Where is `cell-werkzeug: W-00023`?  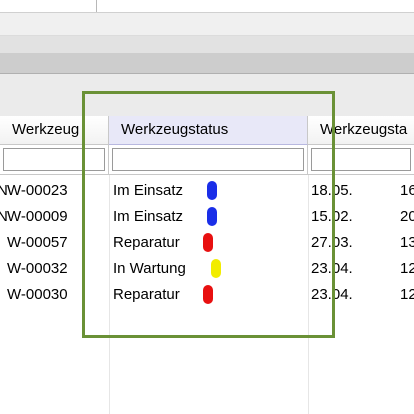 cell-werkzeug: W-00023 is located at coordinates (37, 190).